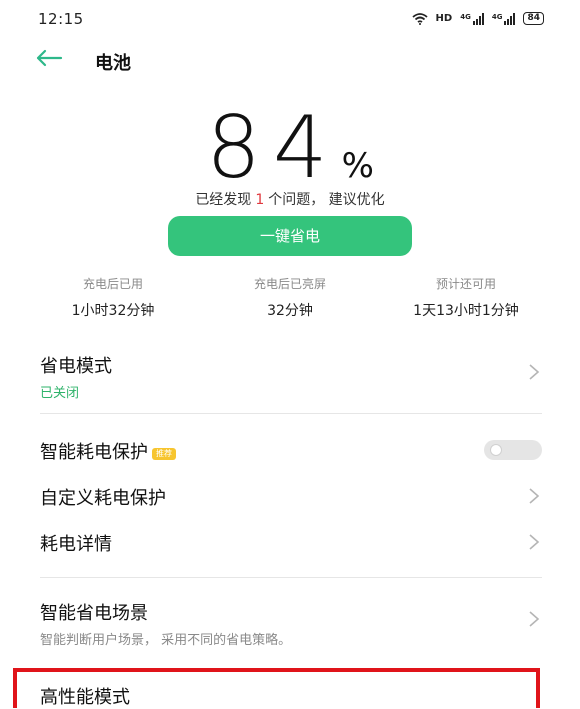 Image resolution: width=580 pixels, height=709 pixels. What do you see at coordinates (164, 453) in the screenshot?
I see `recommended-badge: 推荐` at bounding box center [164, 453].